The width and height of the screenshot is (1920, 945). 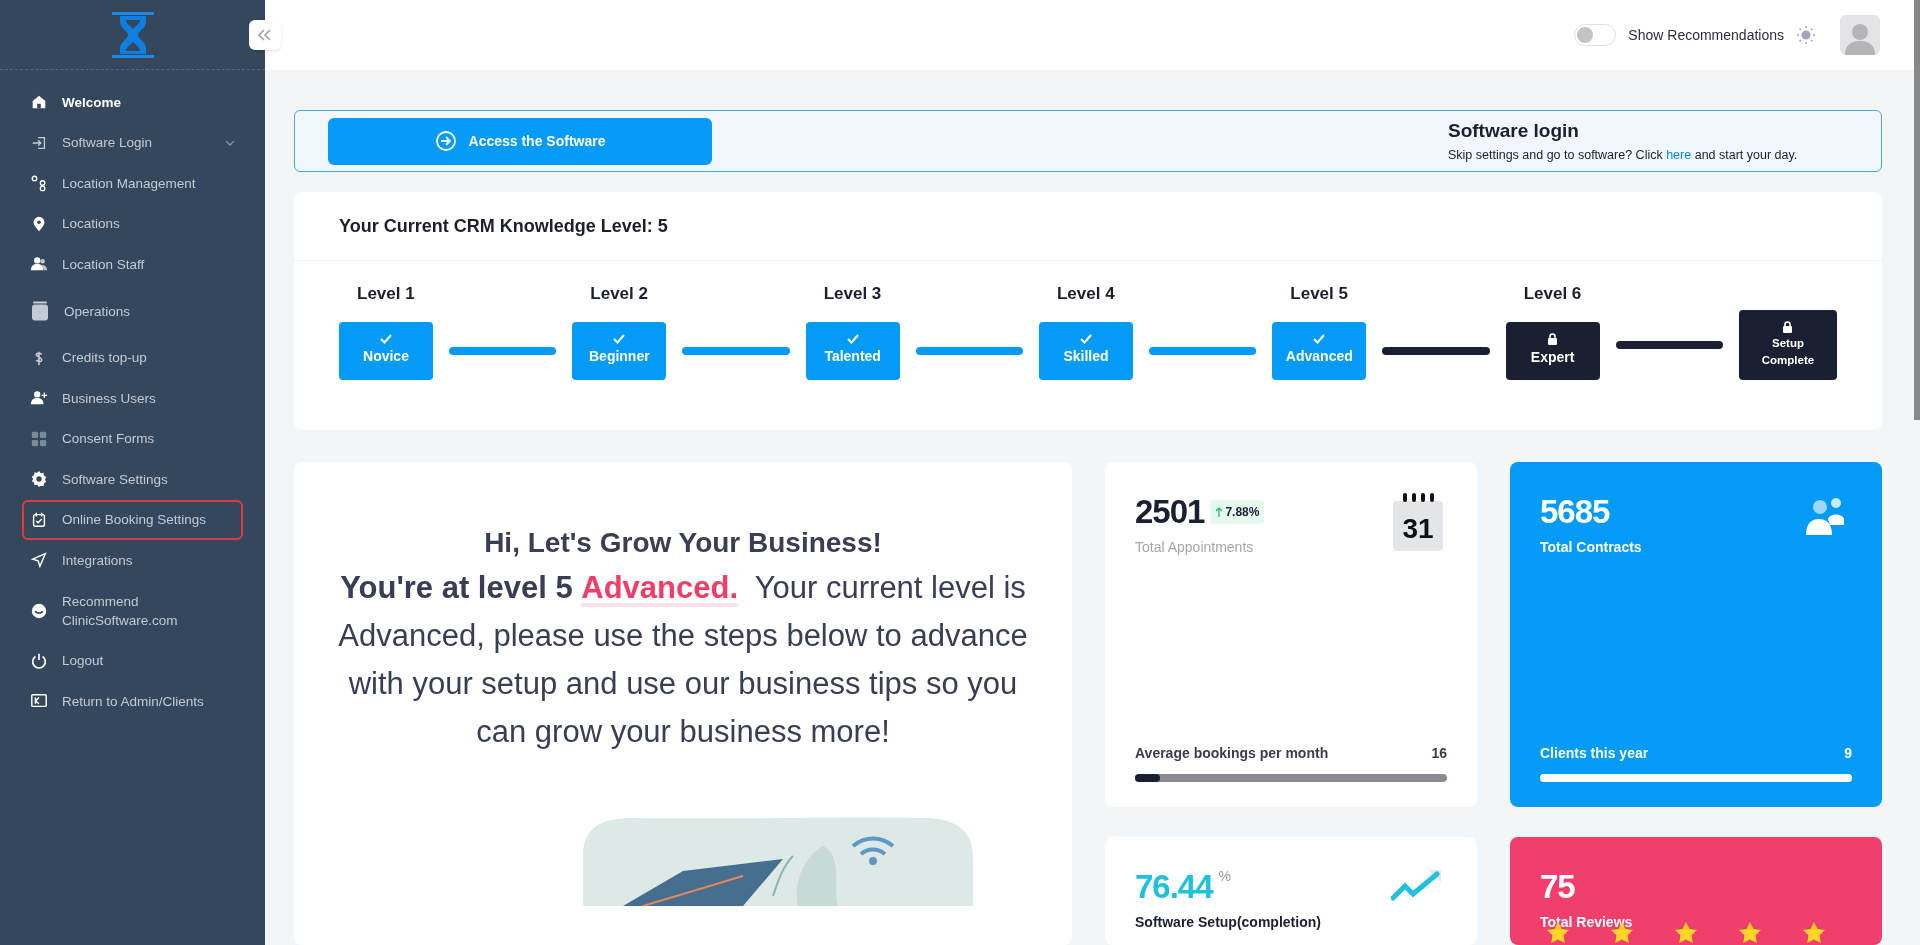 What do you see at coordinates (1575, 512) in the screenshot?
I see `stat-value: 5685` at bounding box center [1575, 512].